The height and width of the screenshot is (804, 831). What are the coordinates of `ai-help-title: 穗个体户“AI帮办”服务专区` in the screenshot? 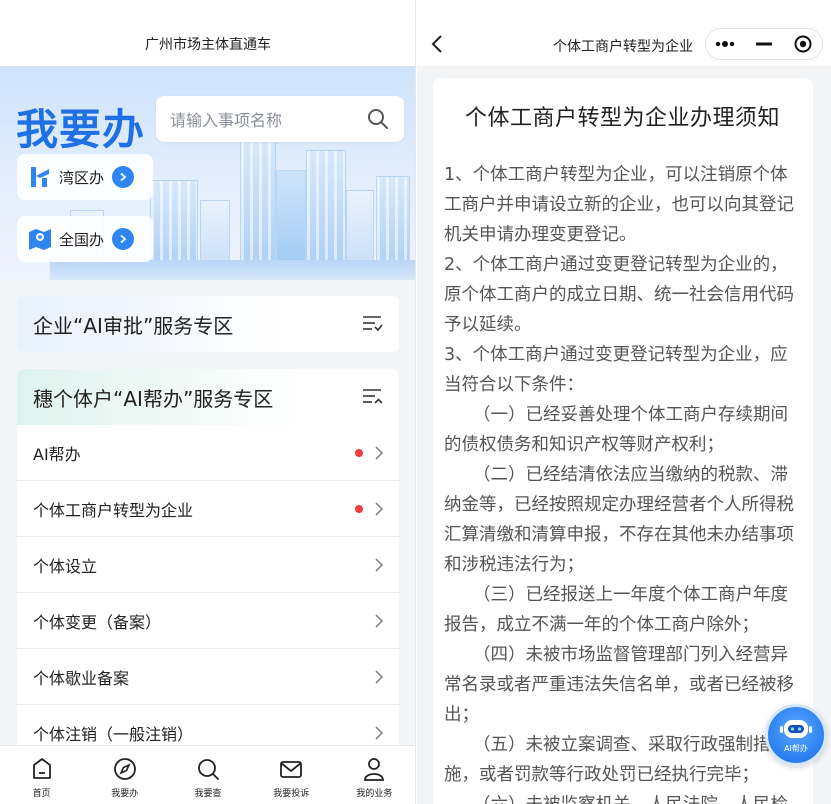 It's located at (153, 398).